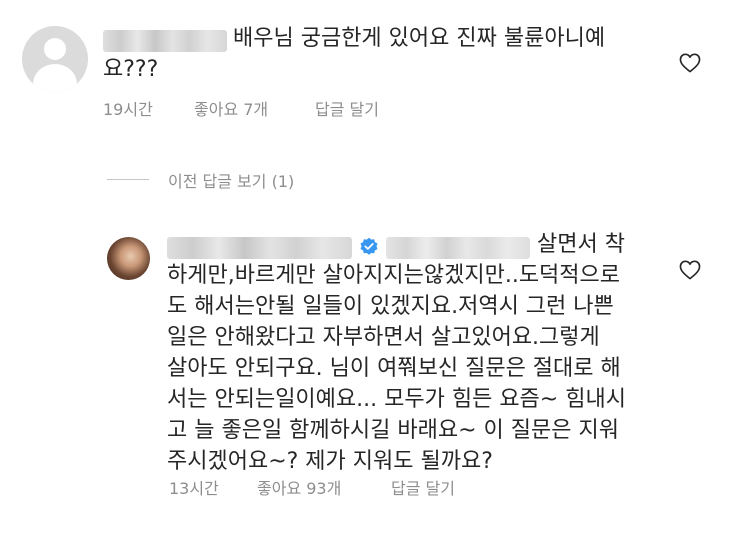 Image resolution: width=745 pixels, height=536 pixels. What do you see at coordinates (194, 487) in the screenshot?
I see `reply-time: 13시간` at bounding box center [194, 487].